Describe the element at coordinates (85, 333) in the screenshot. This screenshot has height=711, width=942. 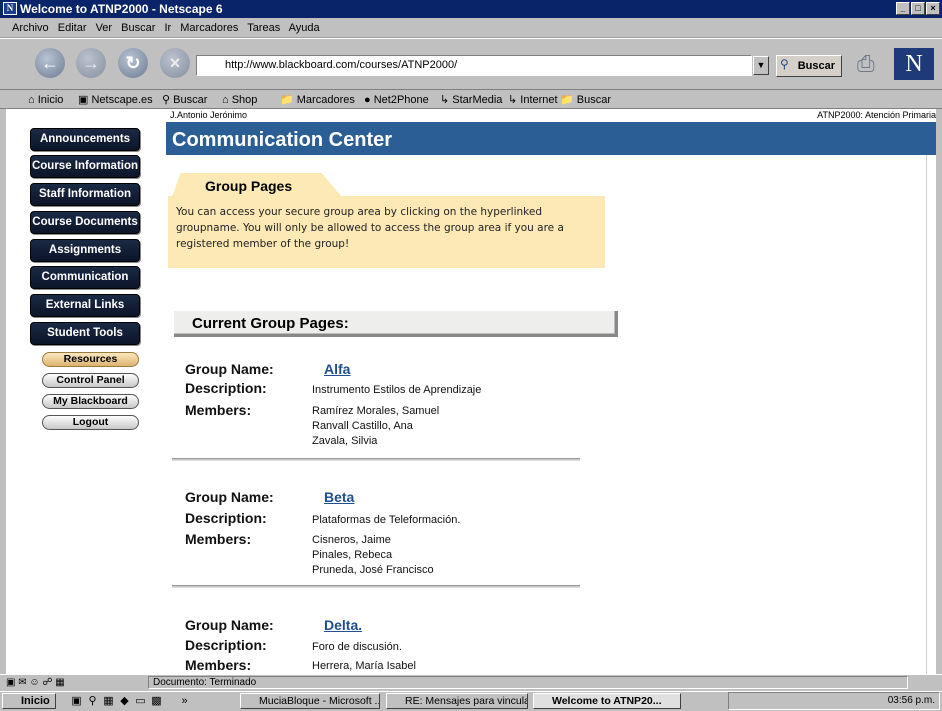
I see `nav-student-tools: Student Tools` at that location.